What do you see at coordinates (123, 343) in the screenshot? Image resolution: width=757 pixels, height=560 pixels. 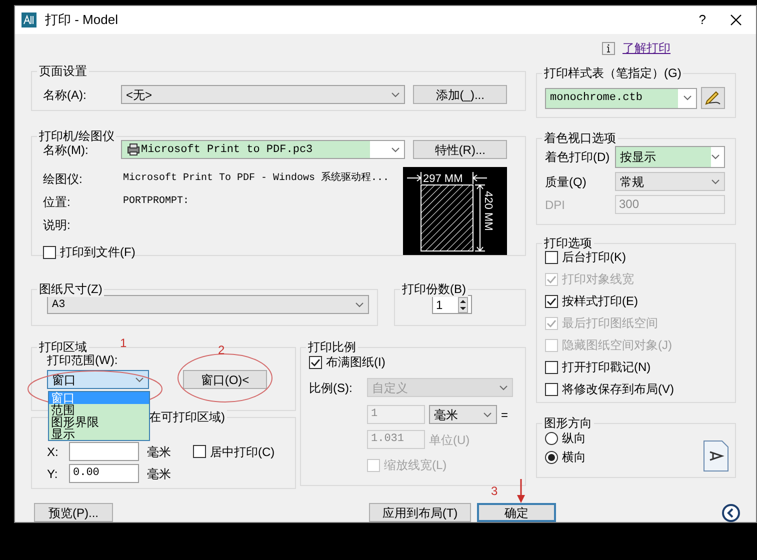 I see `annotation-number: 1` at bounding box center [123, 343].